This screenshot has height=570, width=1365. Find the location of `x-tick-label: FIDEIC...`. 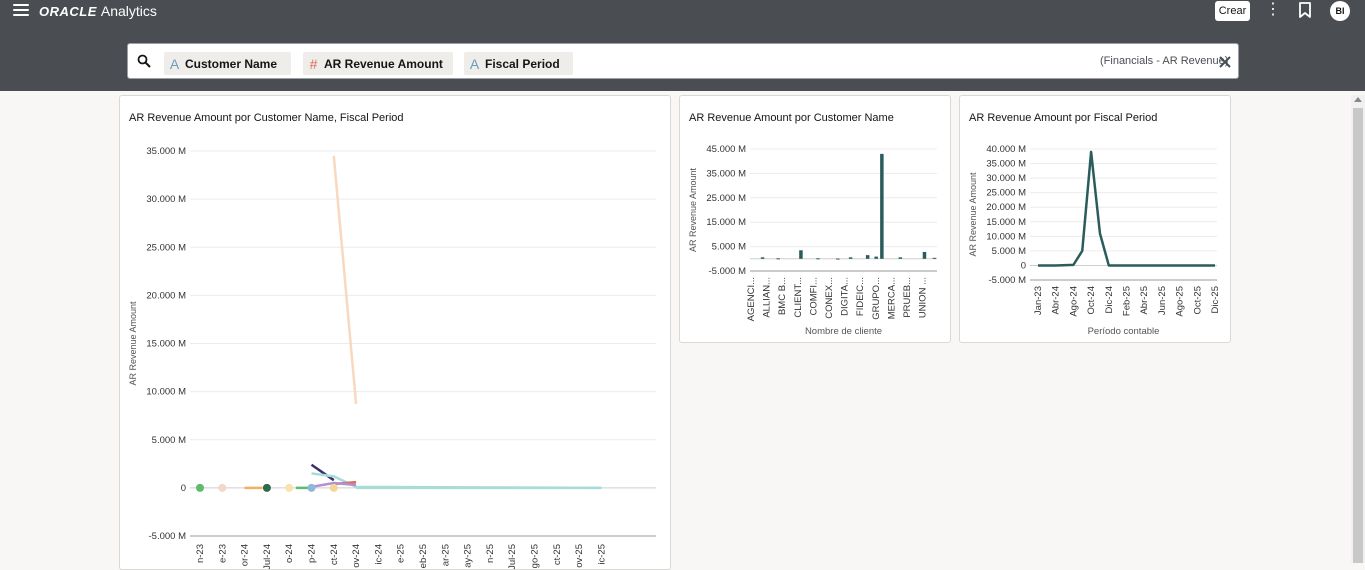

x-tick-label: FIDEIC... is located at coordinates (860, 296).